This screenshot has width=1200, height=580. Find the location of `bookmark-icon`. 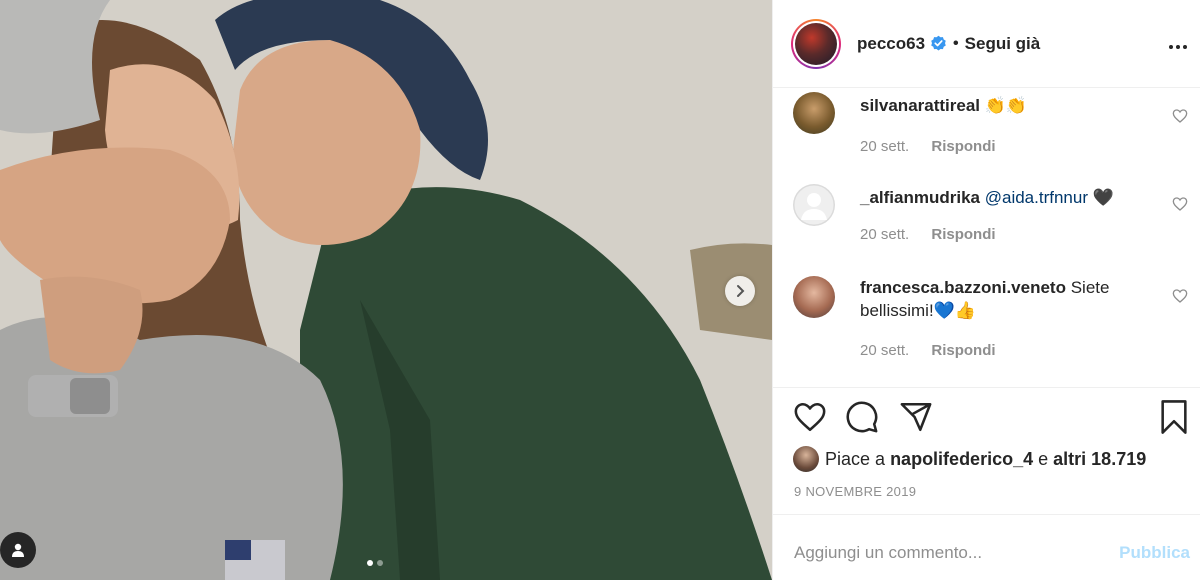

bookmark-icon is located at coordinates (1174, 417).